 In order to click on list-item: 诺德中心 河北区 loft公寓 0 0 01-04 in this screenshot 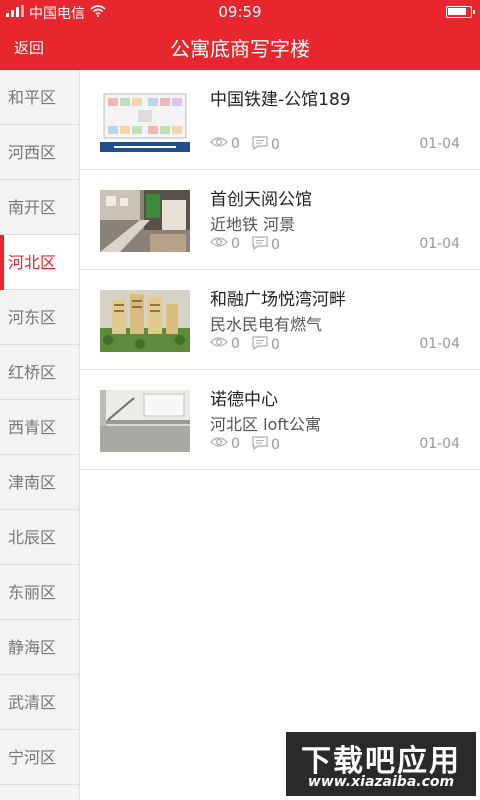, I will do `click(280, 420)`.